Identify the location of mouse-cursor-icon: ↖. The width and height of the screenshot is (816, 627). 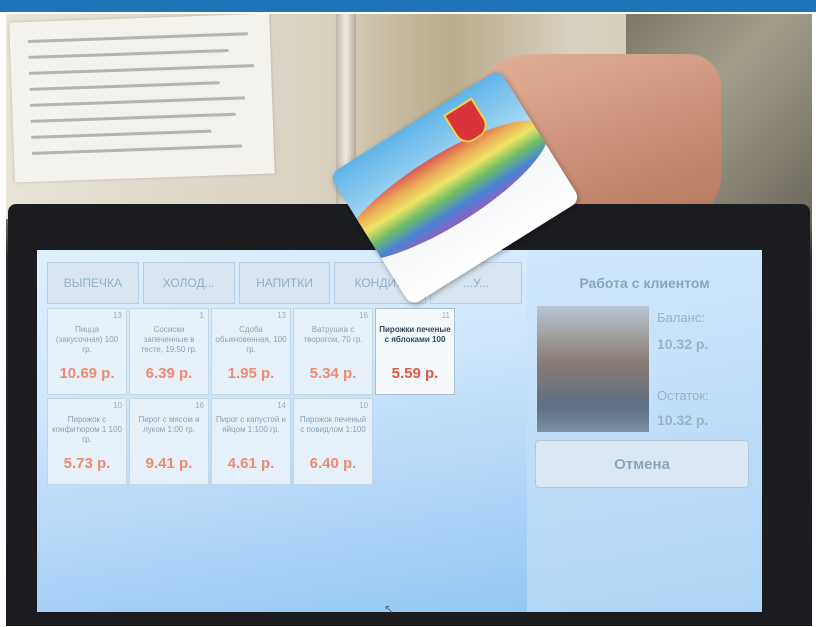
(389, 609).